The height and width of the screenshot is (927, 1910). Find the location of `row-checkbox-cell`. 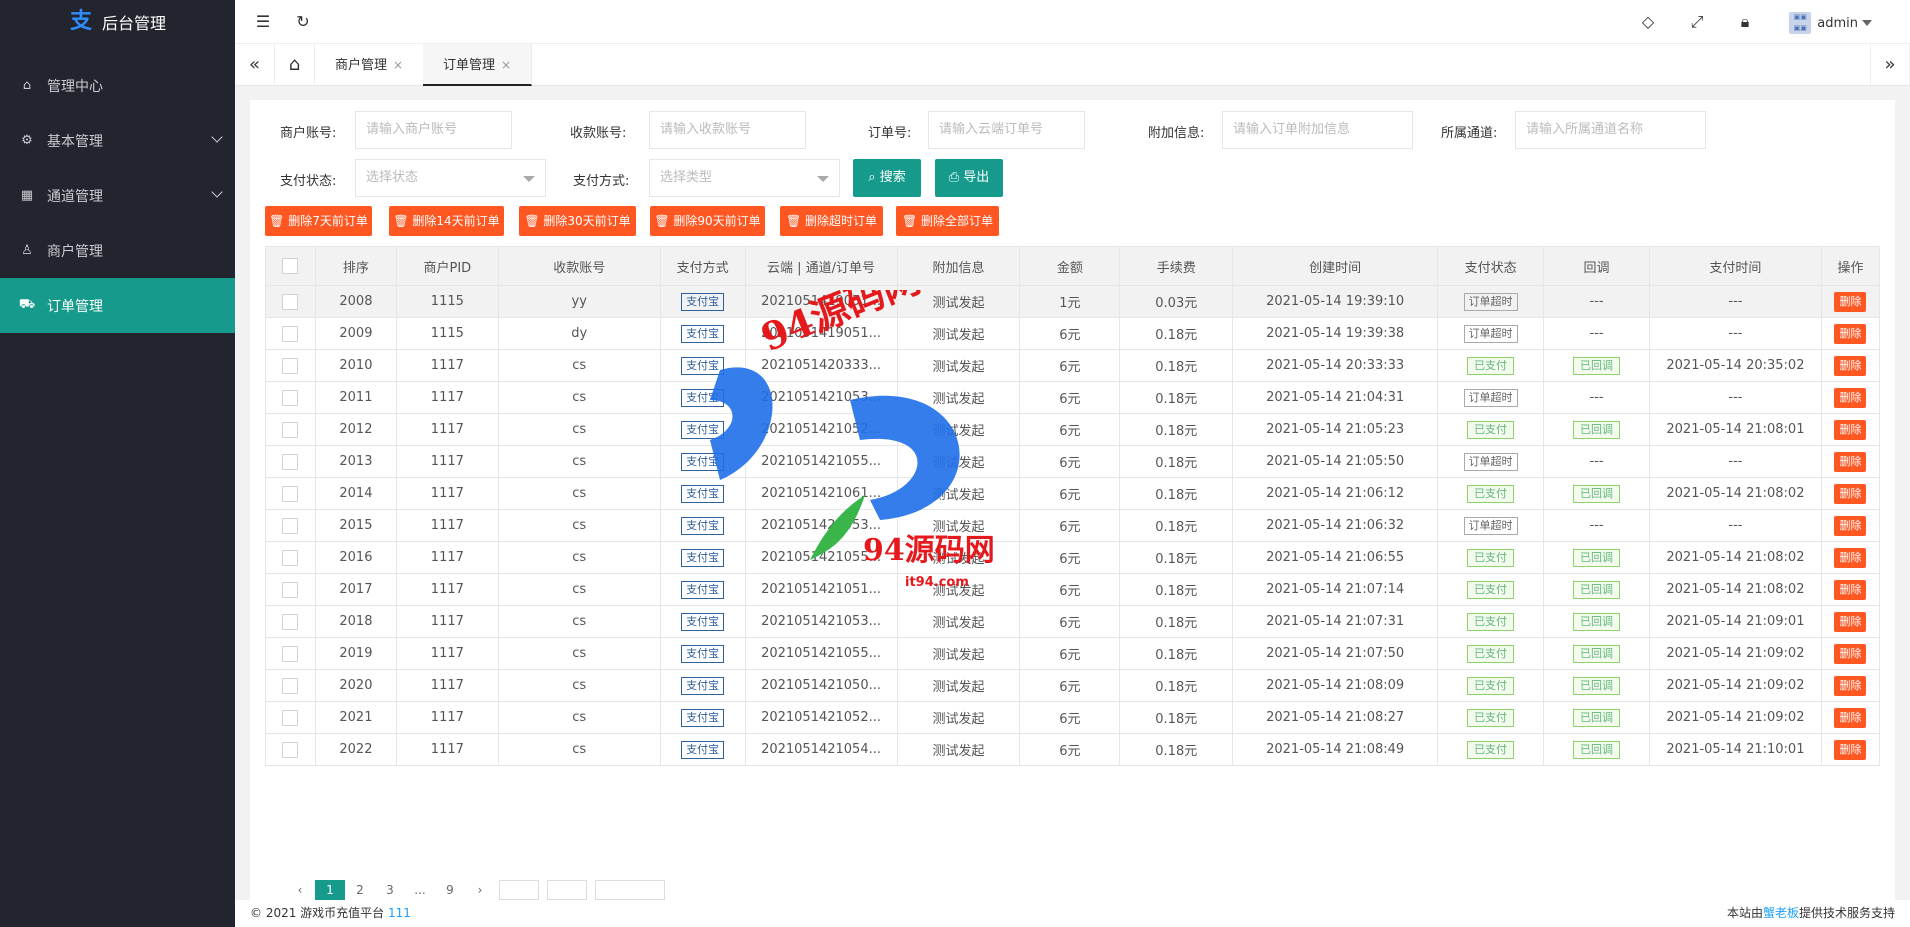

row-checkbox-cell is located at coordinates (290, 557).